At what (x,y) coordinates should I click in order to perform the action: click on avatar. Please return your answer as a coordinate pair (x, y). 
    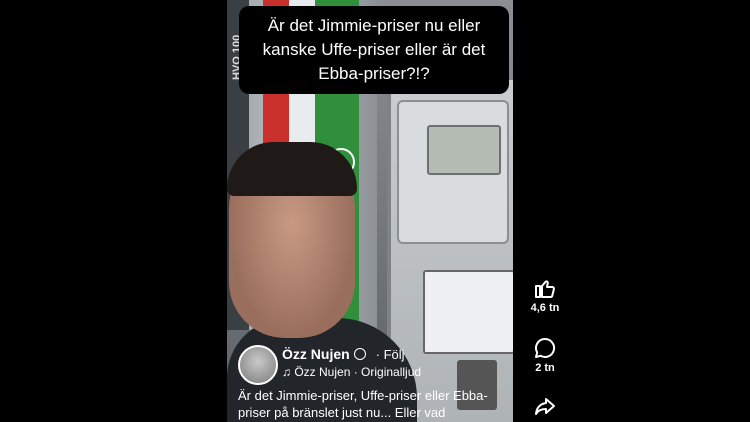
    Looking at the image, I should click on (258, 365).